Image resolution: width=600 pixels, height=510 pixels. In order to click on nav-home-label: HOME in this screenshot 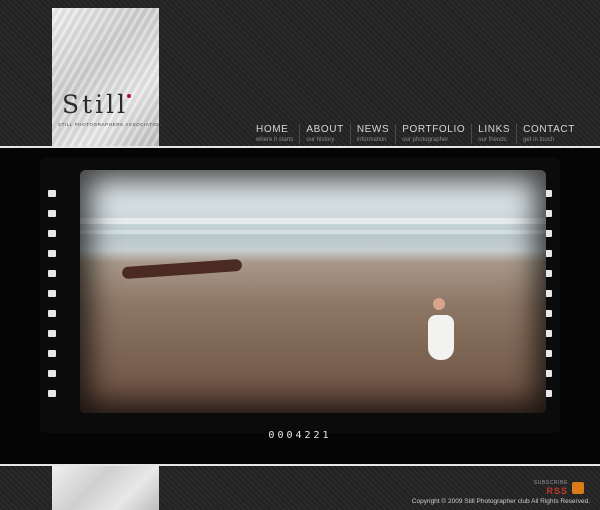, I will do `click(272, 129)`.